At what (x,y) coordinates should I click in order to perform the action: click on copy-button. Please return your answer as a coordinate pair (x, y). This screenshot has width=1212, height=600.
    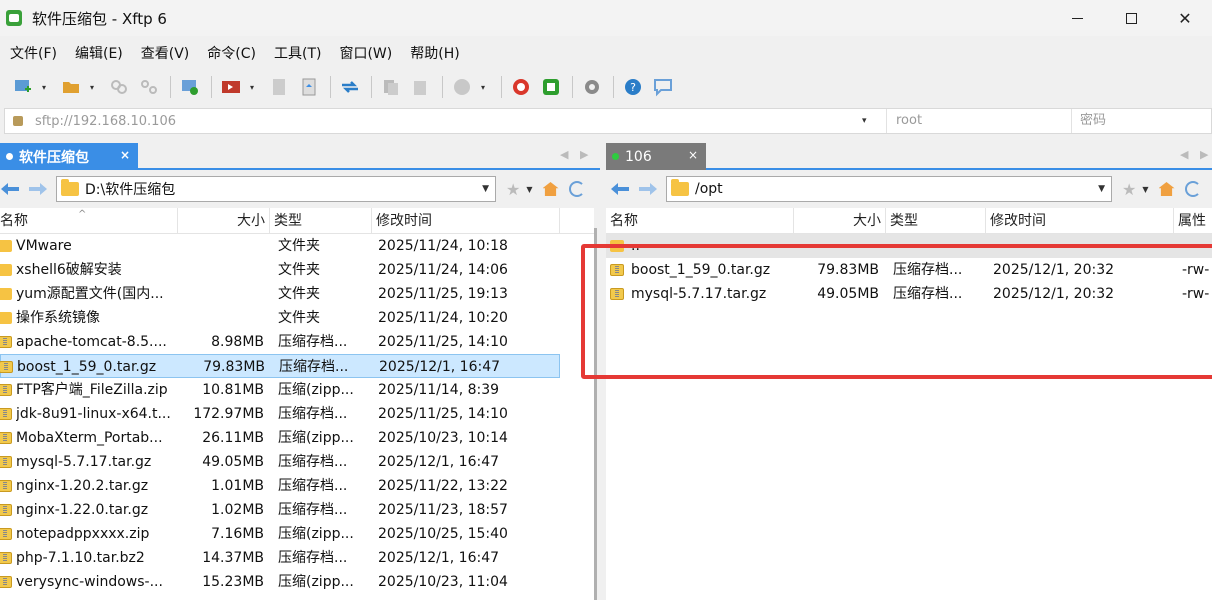
    Looking at the image, I should click on (391, 87).